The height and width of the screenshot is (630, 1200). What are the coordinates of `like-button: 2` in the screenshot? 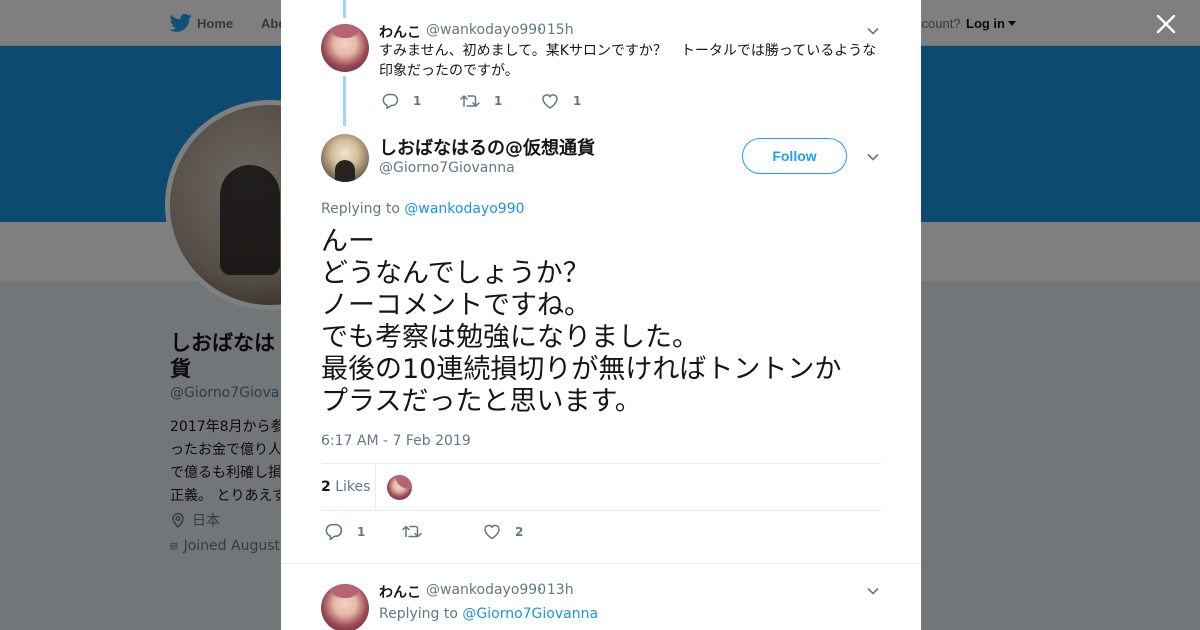 It's located at (503, 531).